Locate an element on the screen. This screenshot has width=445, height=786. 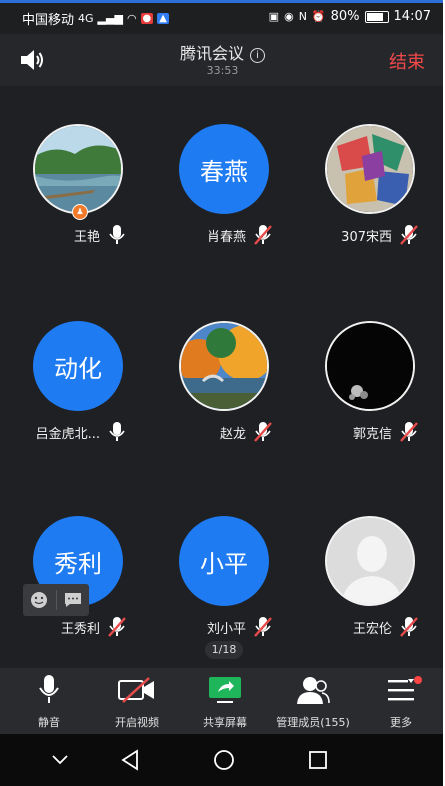
art-photo-image is located at coordinates (370, 169).